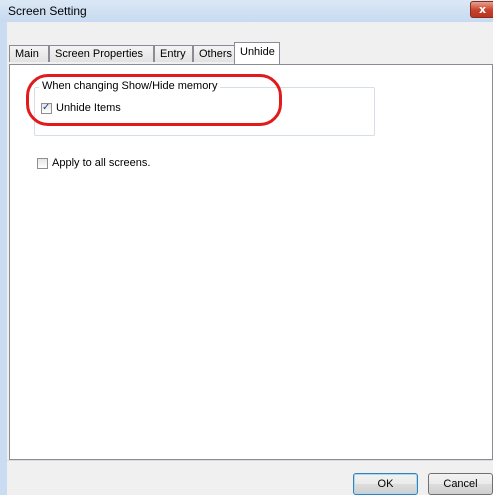 The height and width of the screenshot is (495, 493). I want to click on group-legend: When changing Show/Hide memory, so click(130, 86).